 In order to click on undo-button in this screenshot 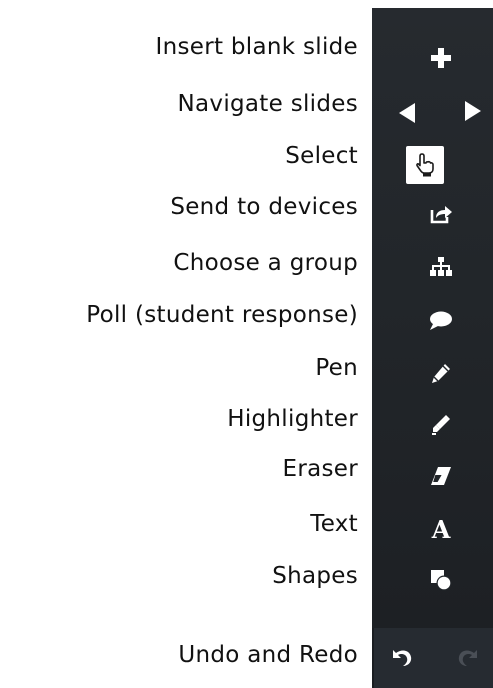, I will do `click(402, 658)`.